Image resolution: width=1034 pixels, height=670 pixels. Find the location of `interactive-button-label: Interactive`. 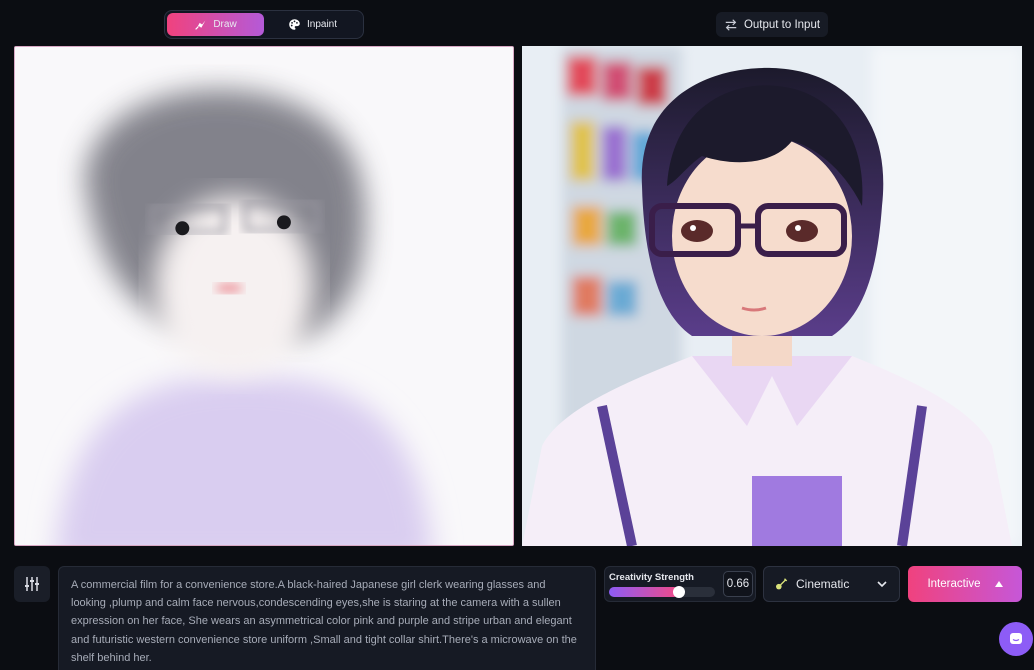

interactive-button-label: Interactive is located at coordinates (954, 584).